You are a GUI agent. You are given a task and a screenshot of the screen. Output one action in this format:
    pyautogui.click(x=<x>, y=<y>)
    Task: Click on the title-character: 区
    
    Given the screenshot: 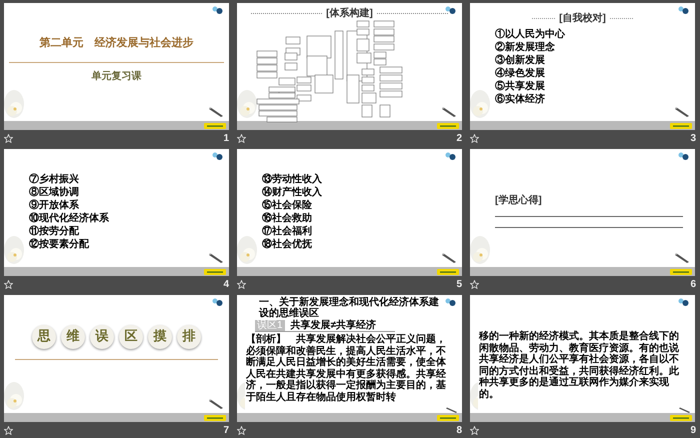 What is the action you would take?
    pyautogui.click(x=131, y=337)
    